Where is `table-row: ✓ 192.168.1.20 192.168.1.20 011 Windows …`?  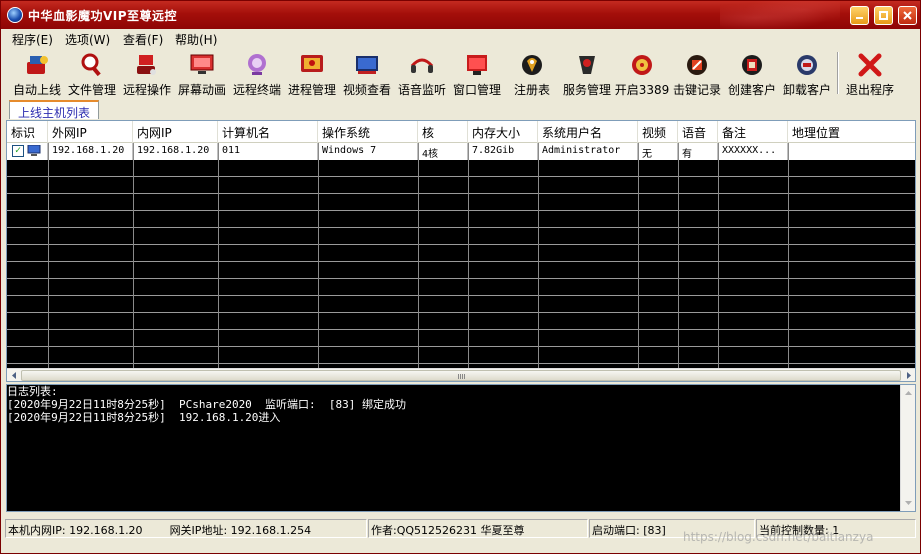 table-row: ✓ 192.168.1.20 192.168.1.20 011 Windows … is located at coordinates (461, 151).